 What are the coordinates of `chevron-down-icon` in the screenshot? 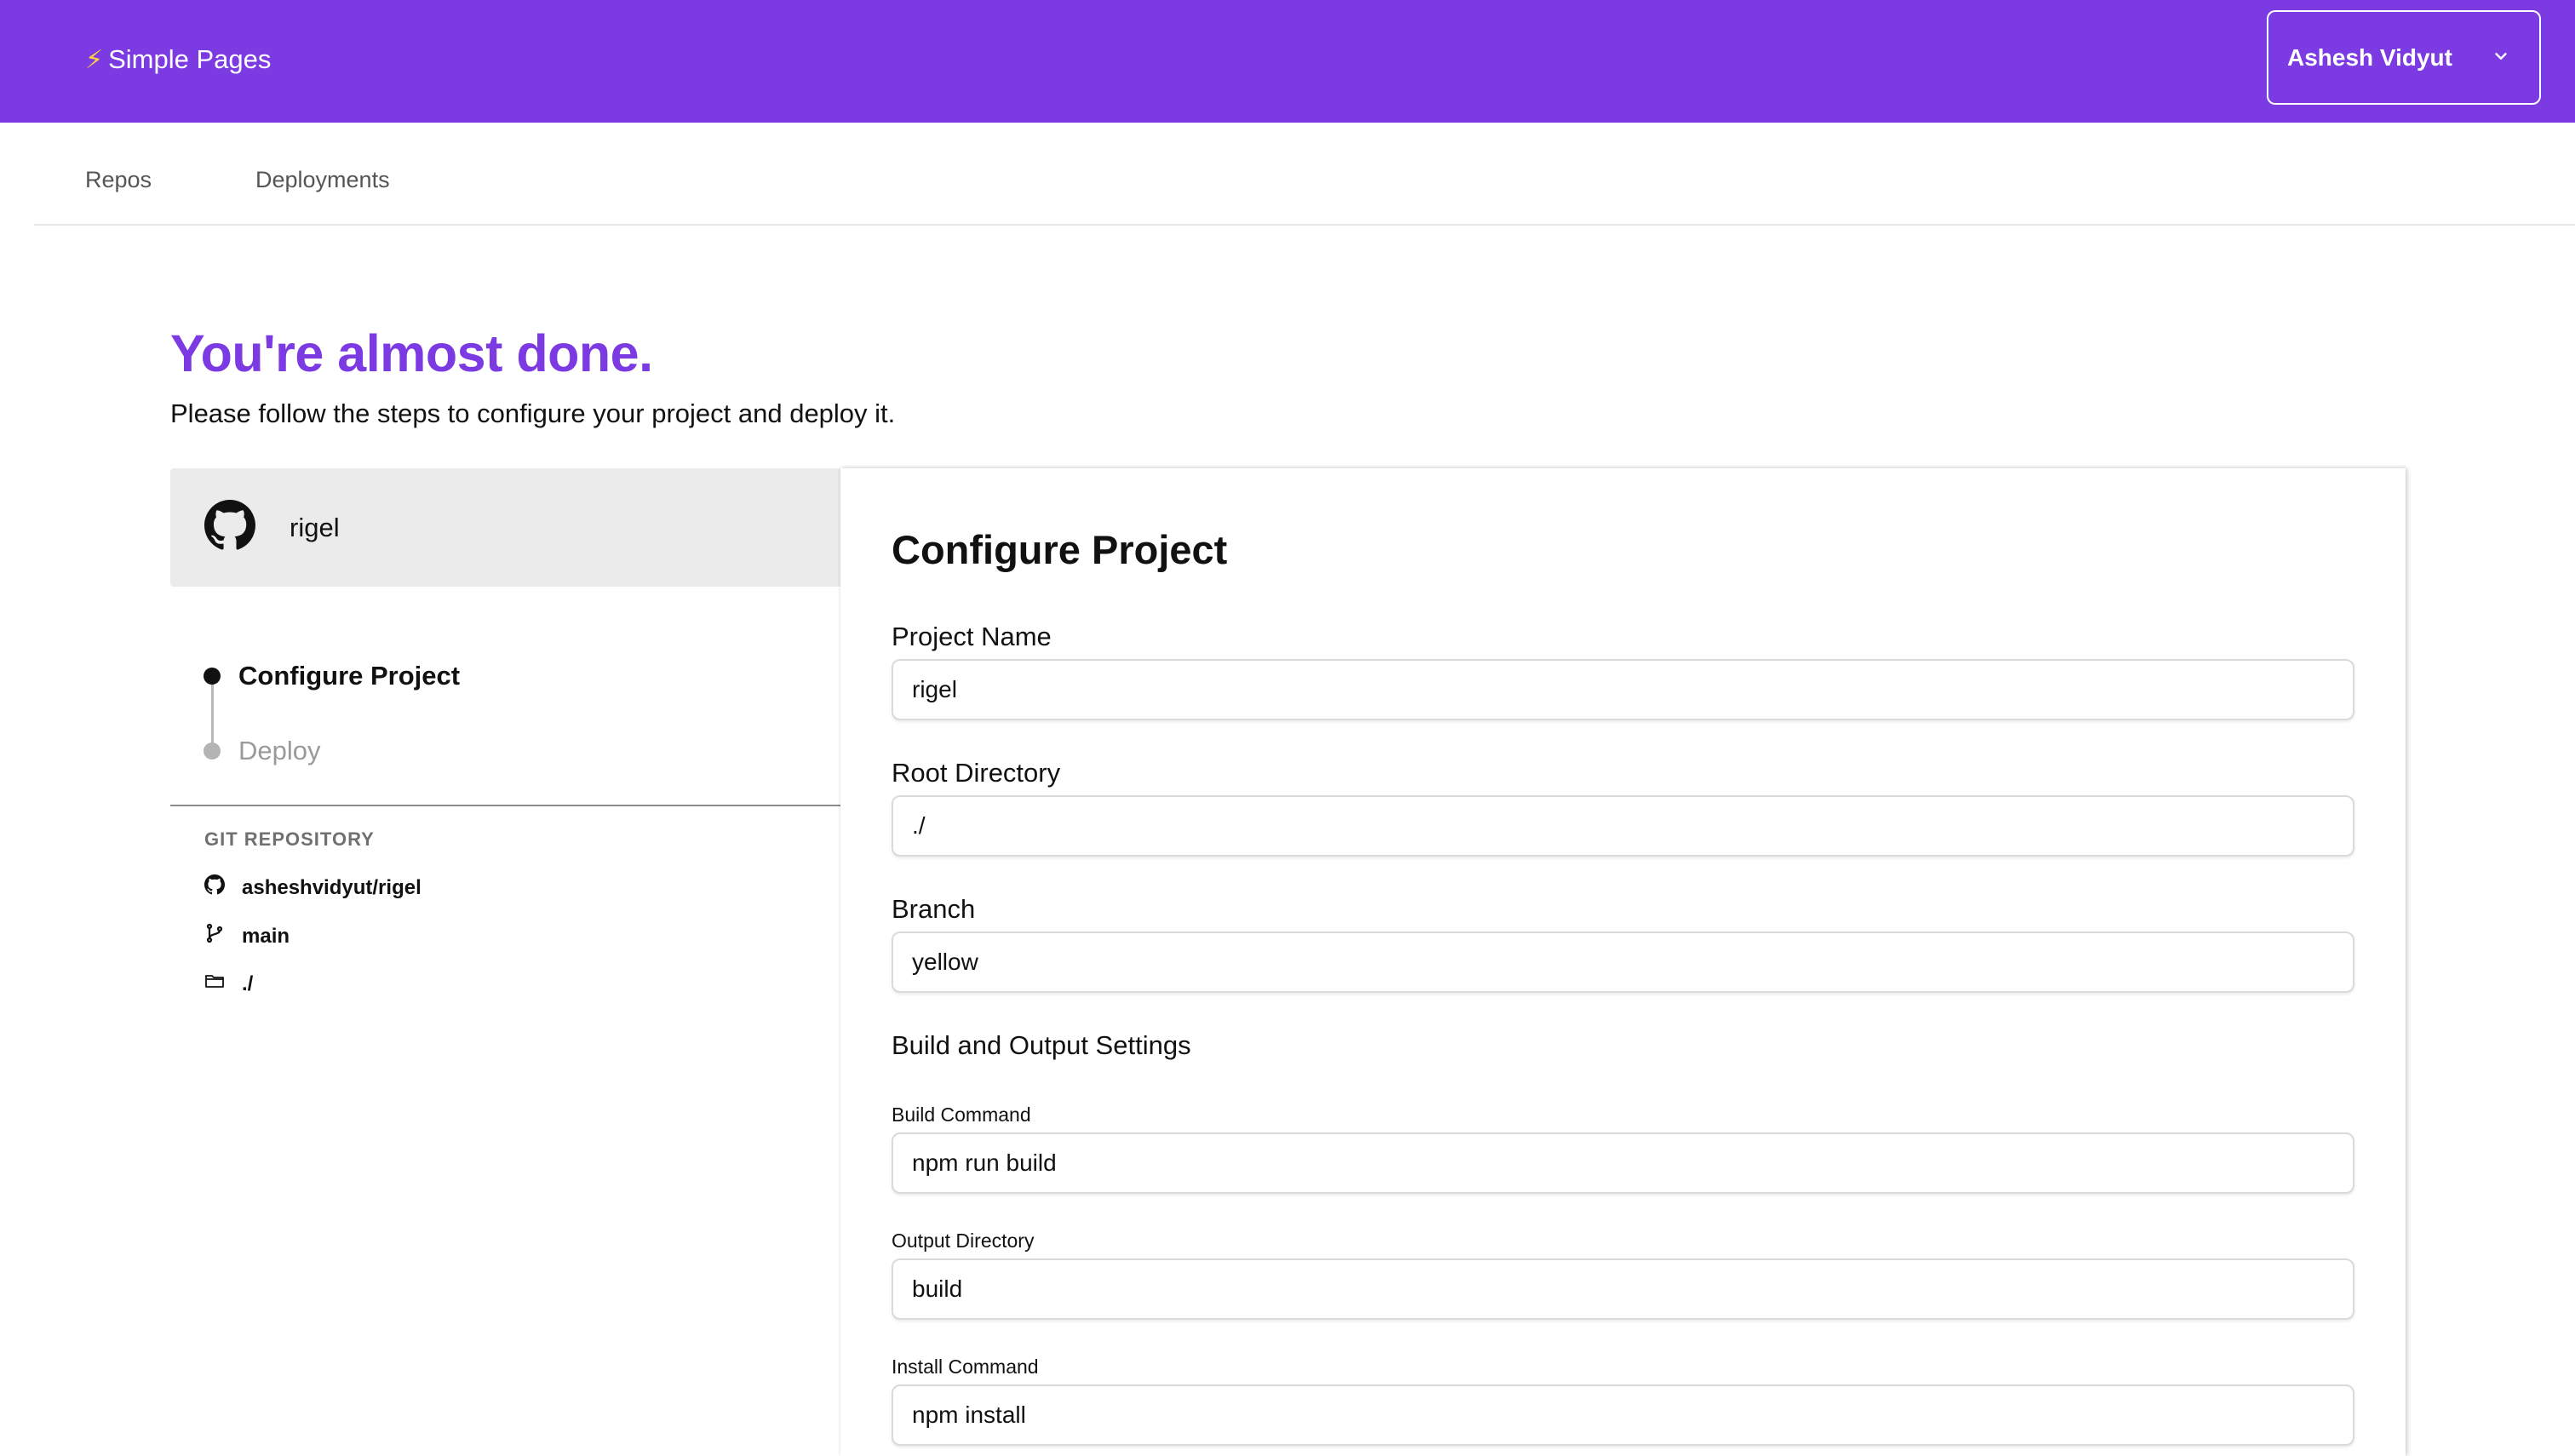 It's located at (2501, 58).